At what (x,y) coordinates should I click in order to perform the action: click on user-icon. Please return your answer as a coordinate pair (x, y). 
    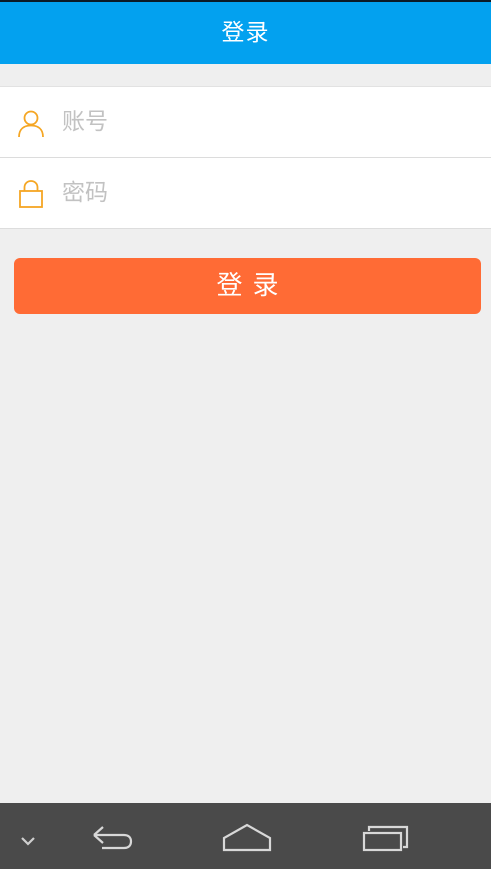
    Looking at the image, I should click on (31, 124).